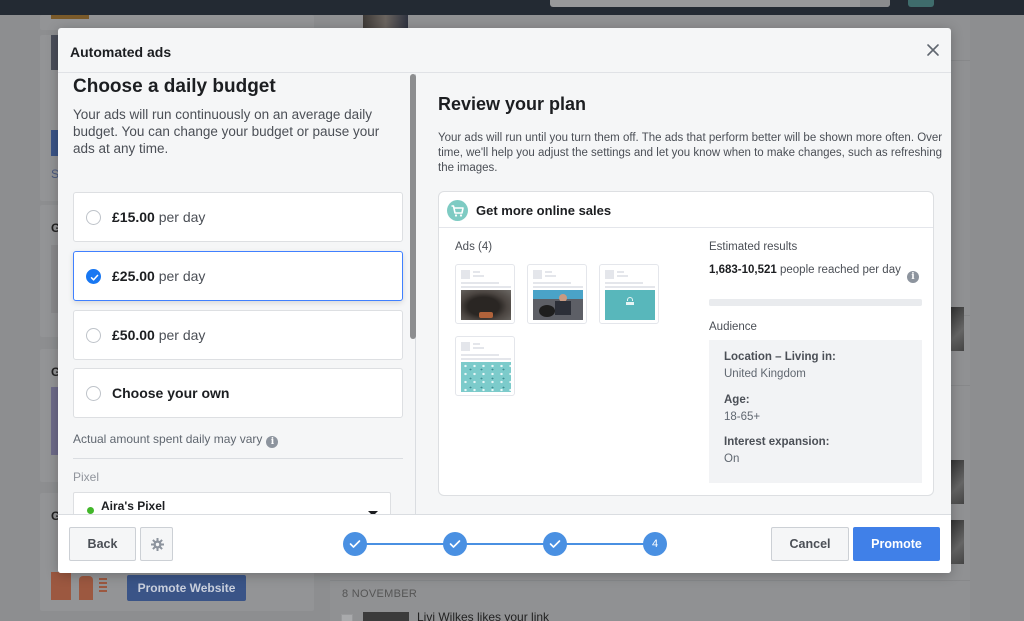  What do you see at coordinates (457, 210) in the screenshot?
I see `shopping-cart-icon` at bounding box center [457, 210].